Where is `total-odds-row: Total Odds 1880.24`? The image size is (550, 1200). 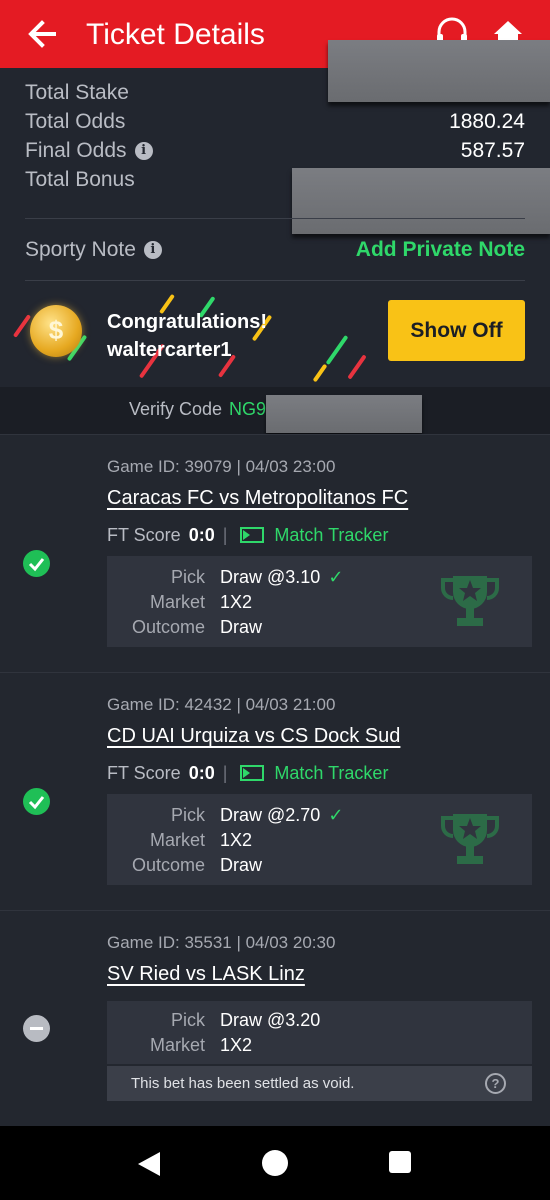
total-odds-row: Total Odds 1880.24 is located at coordinates (275, 122).